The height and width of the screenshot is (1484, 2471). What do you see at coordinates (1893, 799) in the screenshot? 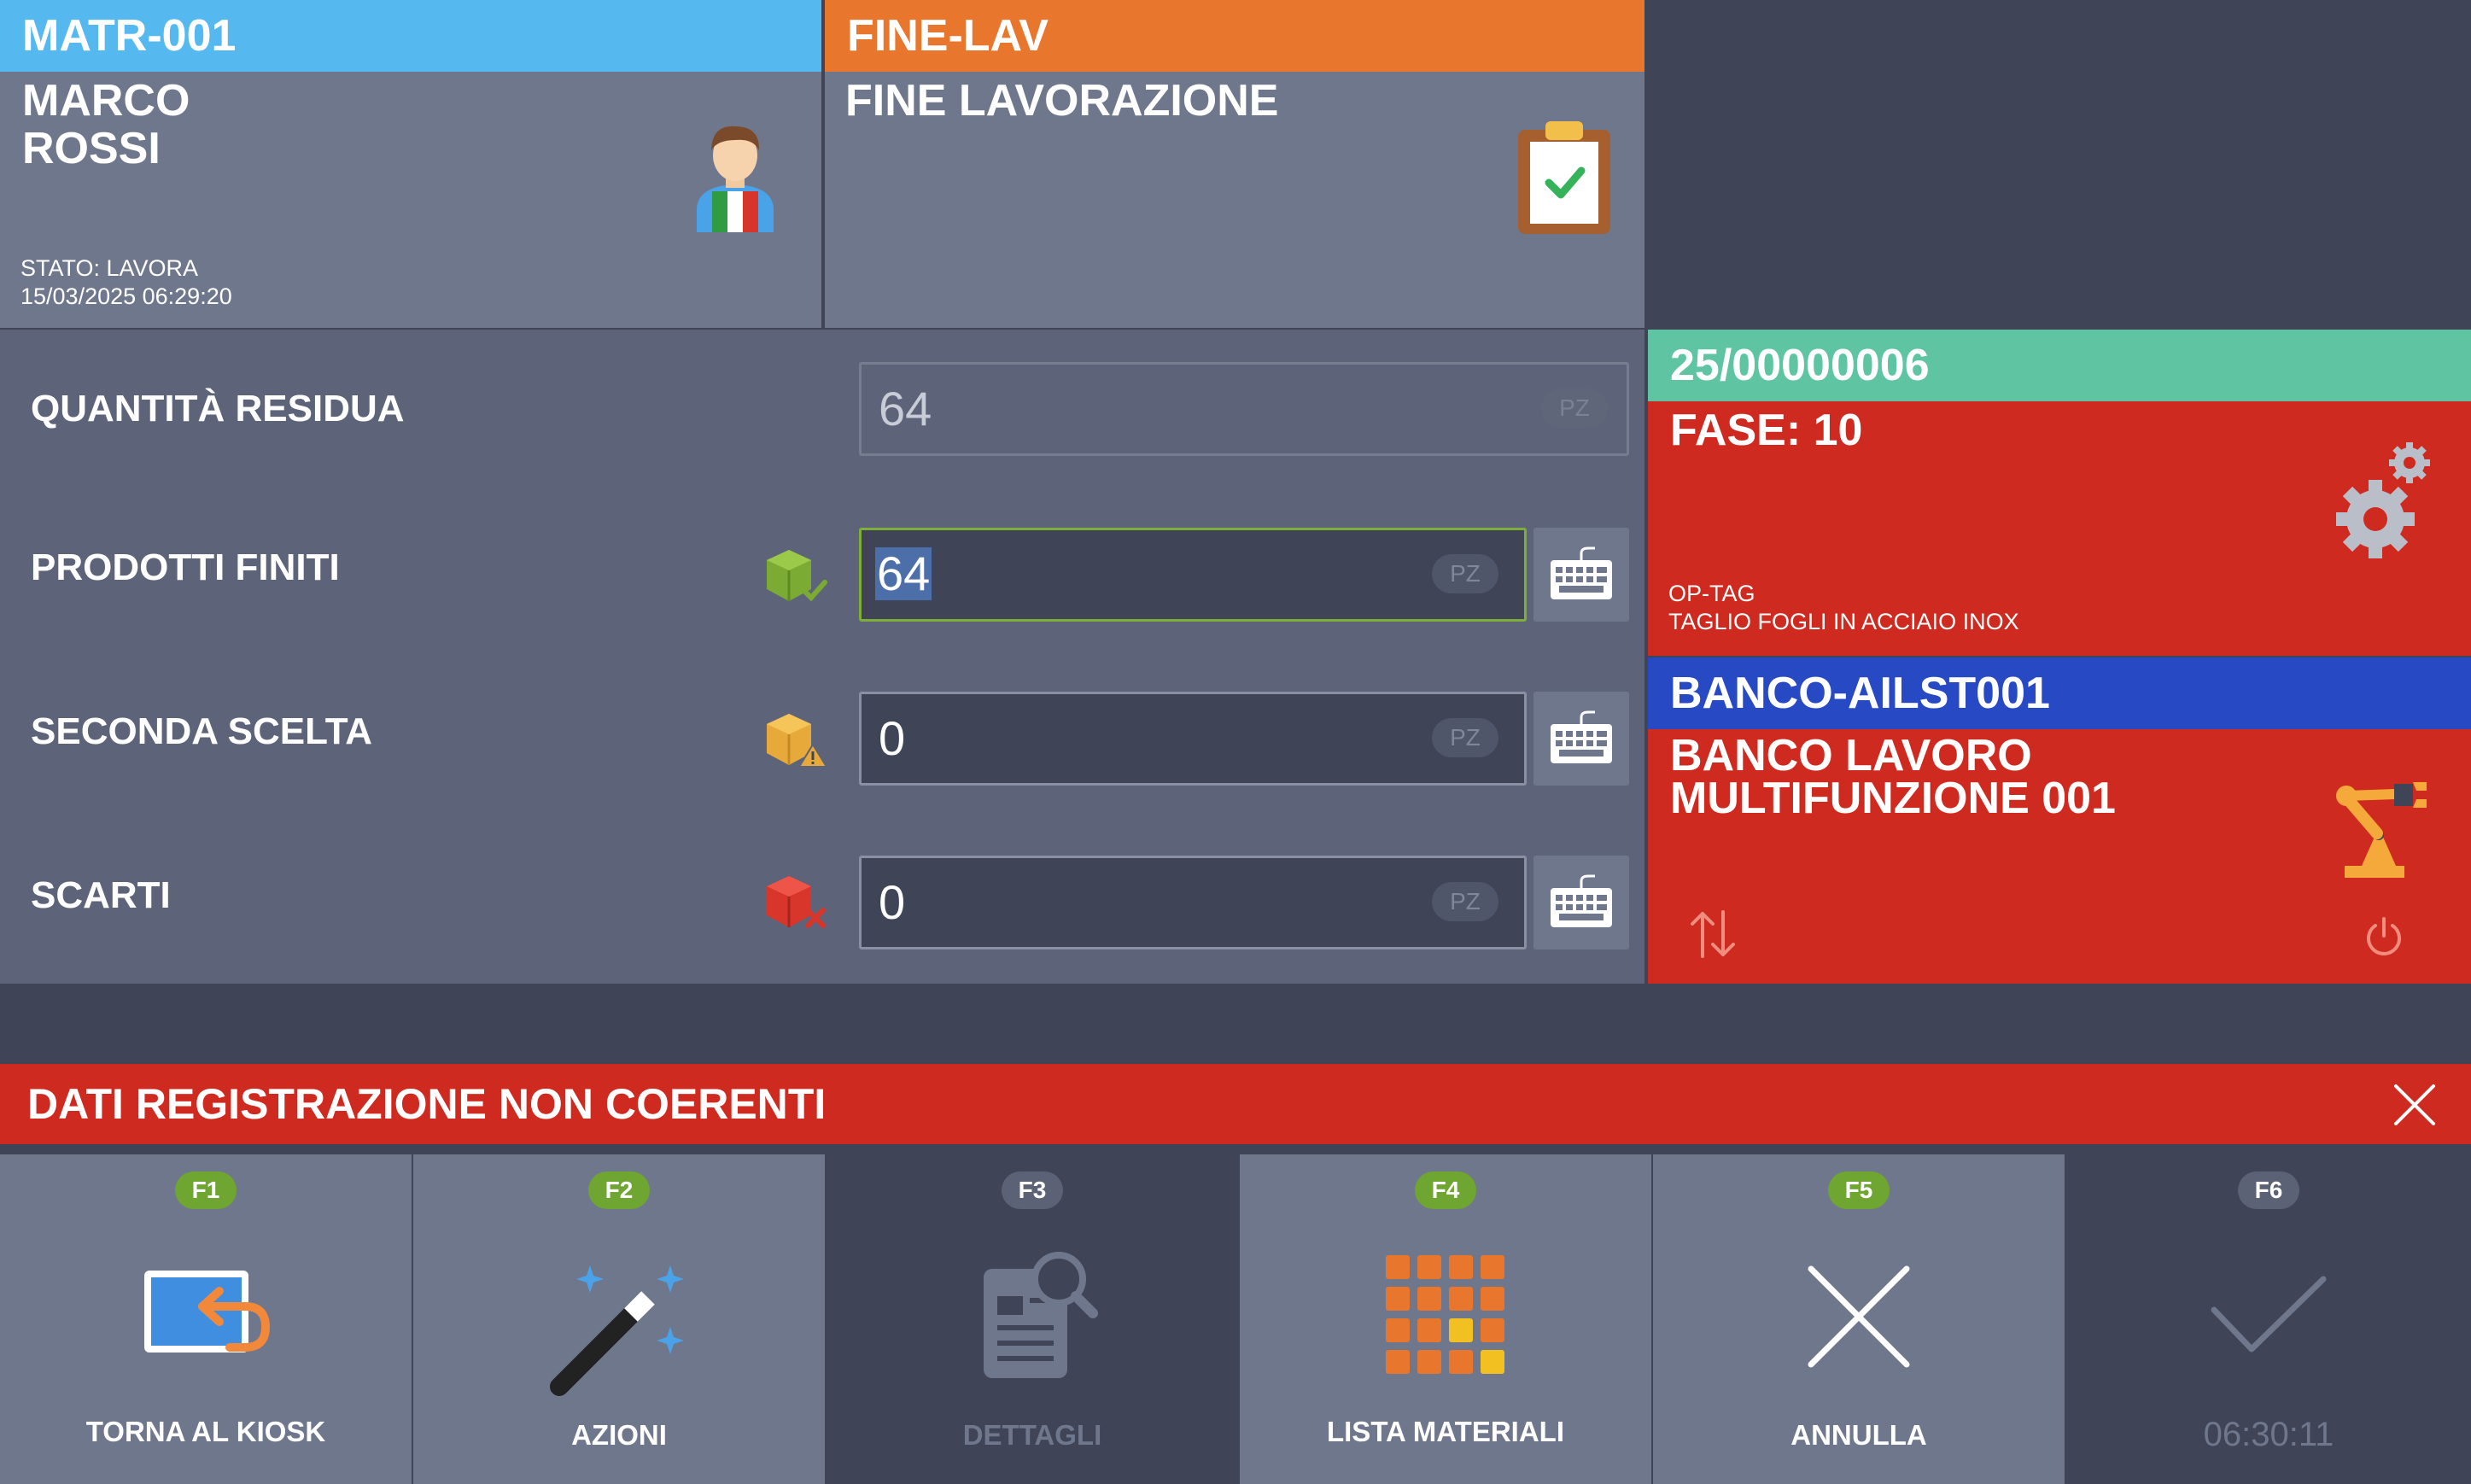
I see `workstation-line2: MULTIFUNZIONE 001` at bounding box center [1893, 799].